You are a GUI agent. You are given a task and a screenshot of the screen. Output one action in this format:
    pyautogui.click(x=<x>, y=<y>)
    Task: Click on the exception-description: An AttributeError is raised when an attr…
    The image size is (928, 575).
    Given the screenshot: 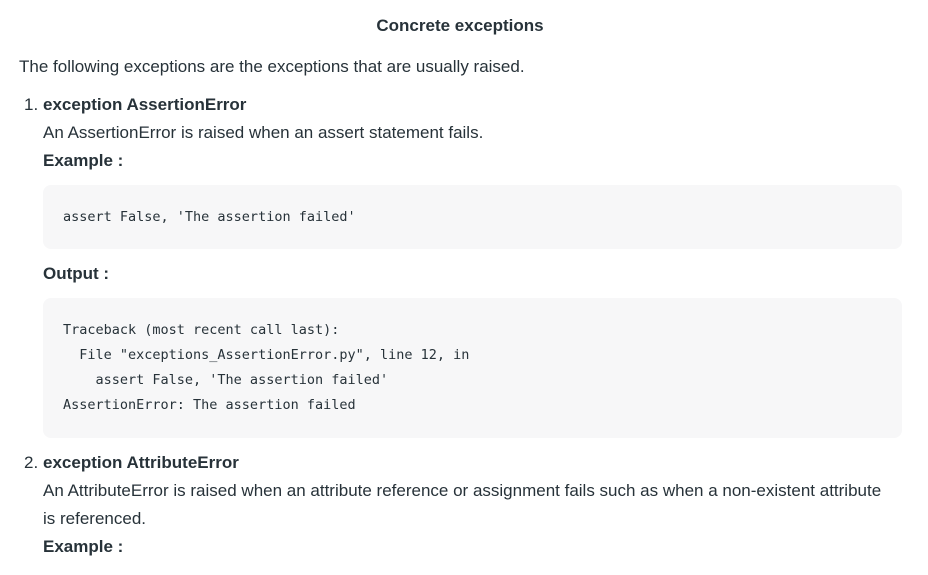 What is the action you would take?
    pyautogui.click(x=462, y=504)
    